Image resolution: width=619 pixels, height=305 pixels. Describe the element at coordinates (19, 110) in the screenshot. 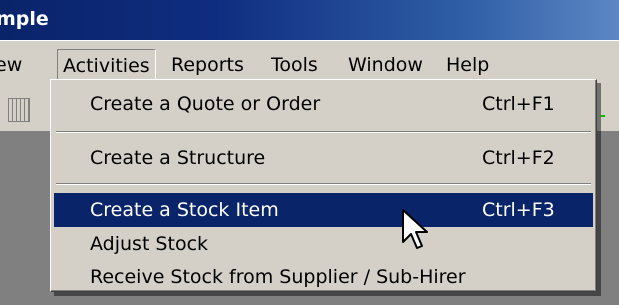

I see `grid-icon` at that location.